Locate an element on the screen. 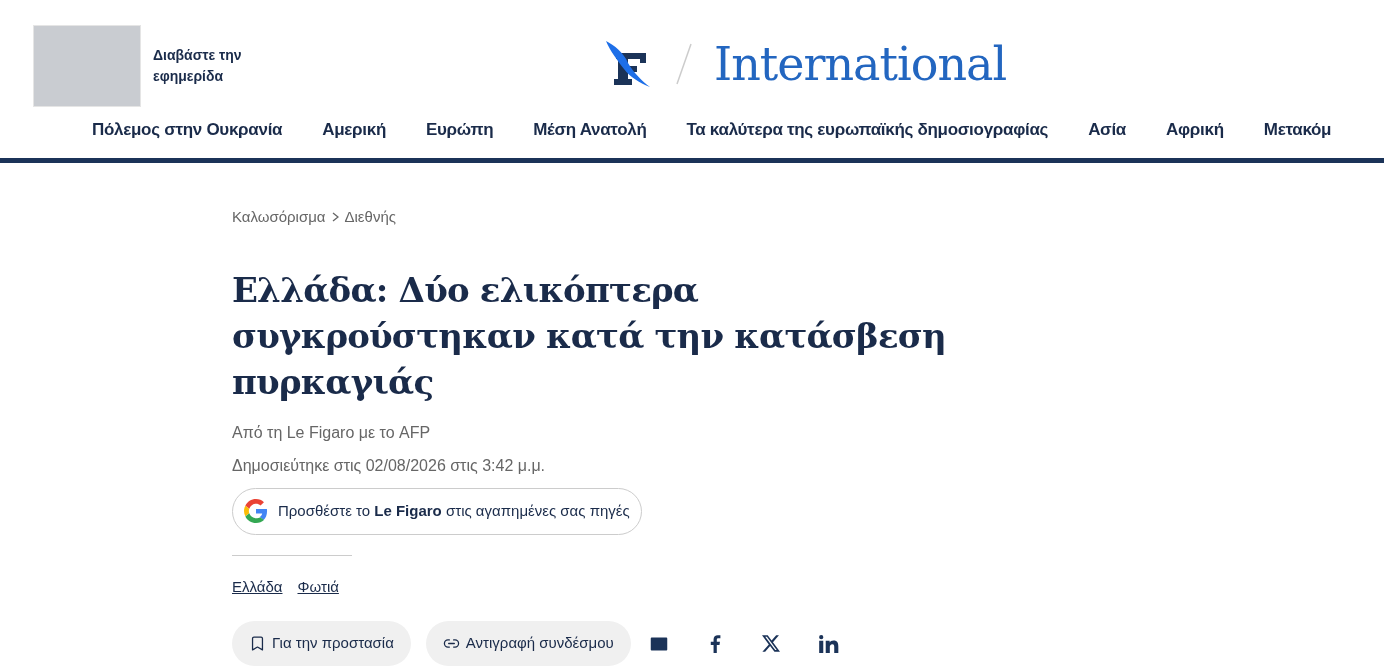  save-button: Για την προστασία is located at coordinates (321, 643).